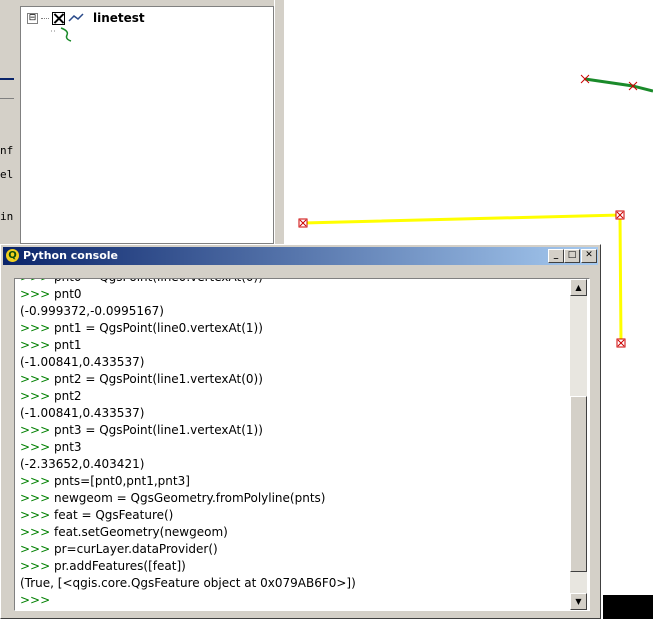  I want to click on console-line: >>> pnt3, so click(292, 447).